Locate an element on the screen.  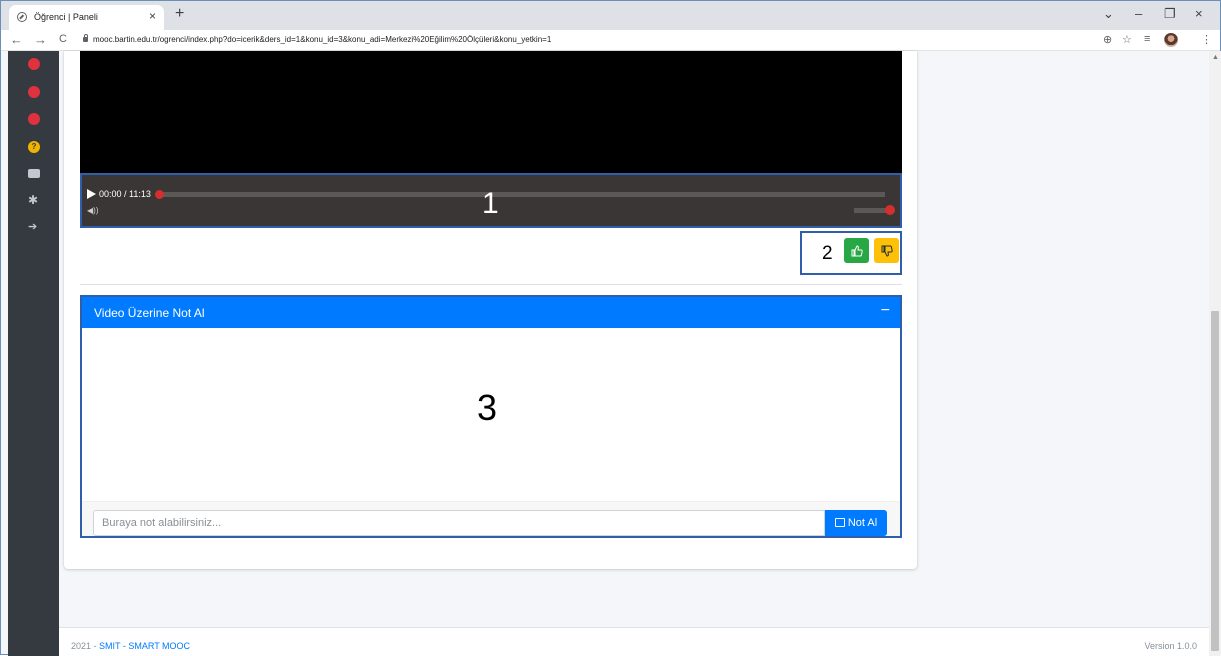
note-card-header: Video Üzerine Not Al − is located at coordinates (491, 312).